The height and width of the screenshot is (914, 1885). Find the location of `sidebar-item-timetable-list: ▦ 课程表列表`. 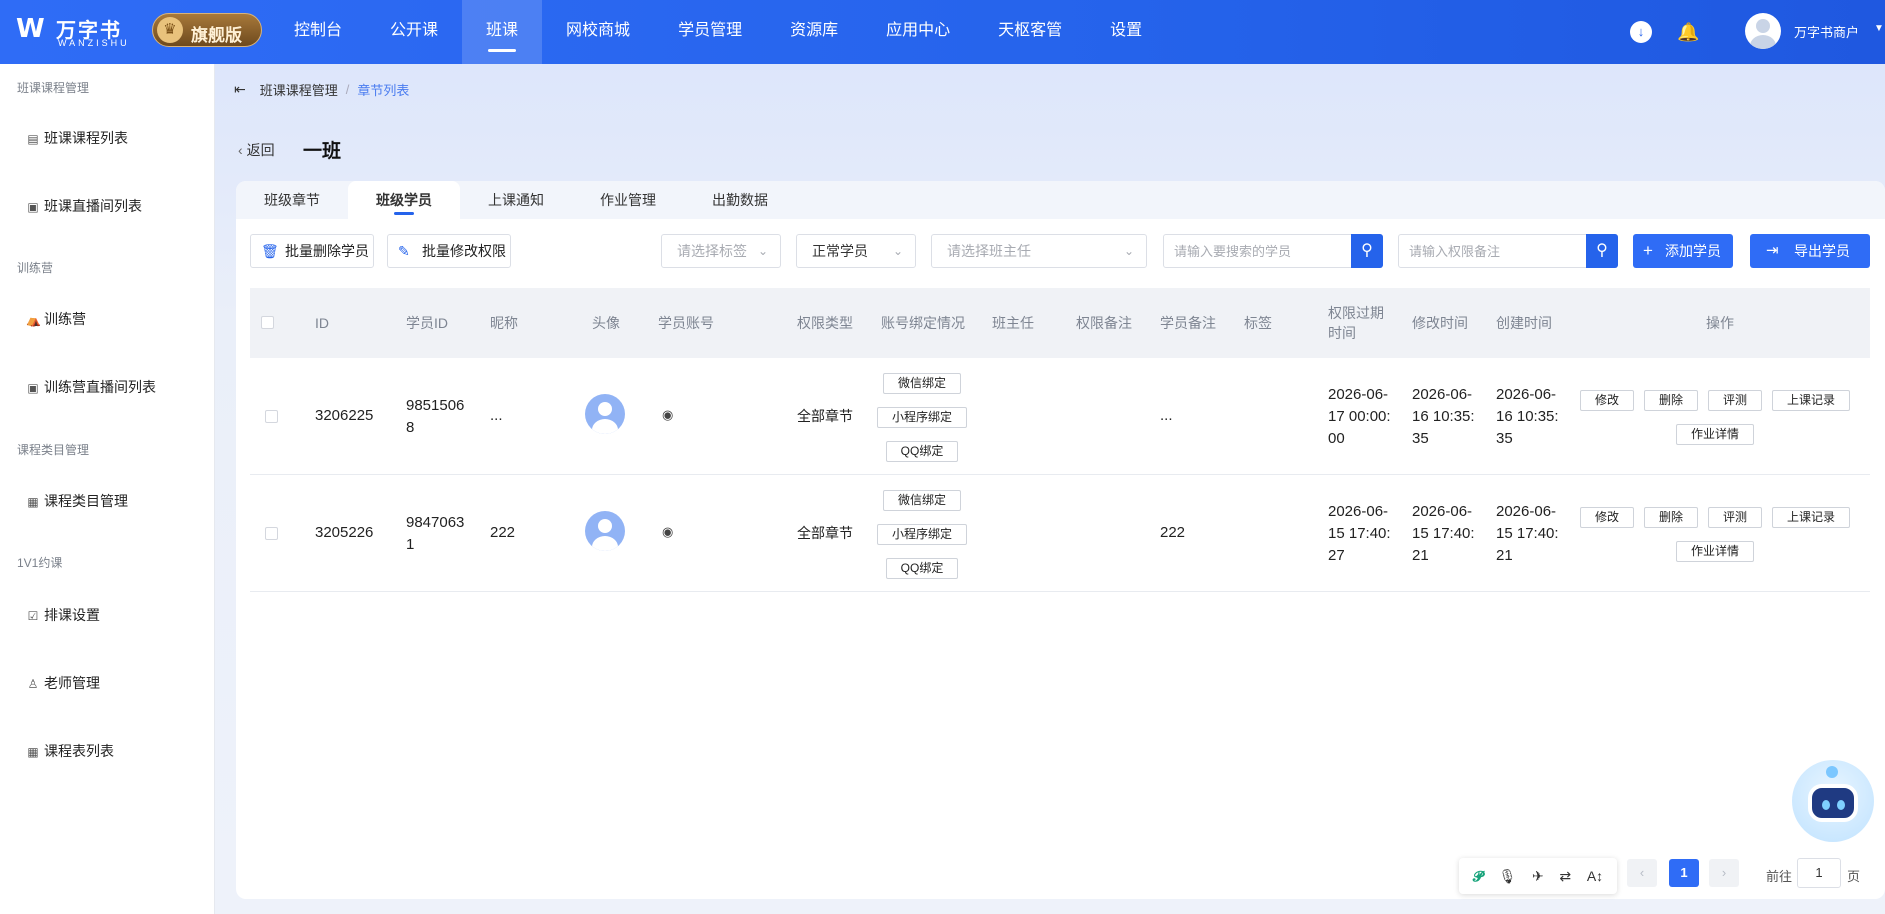

sidebar-item-timetable-list: ▦ 课程表列表 is located at coordinates (70, 751).